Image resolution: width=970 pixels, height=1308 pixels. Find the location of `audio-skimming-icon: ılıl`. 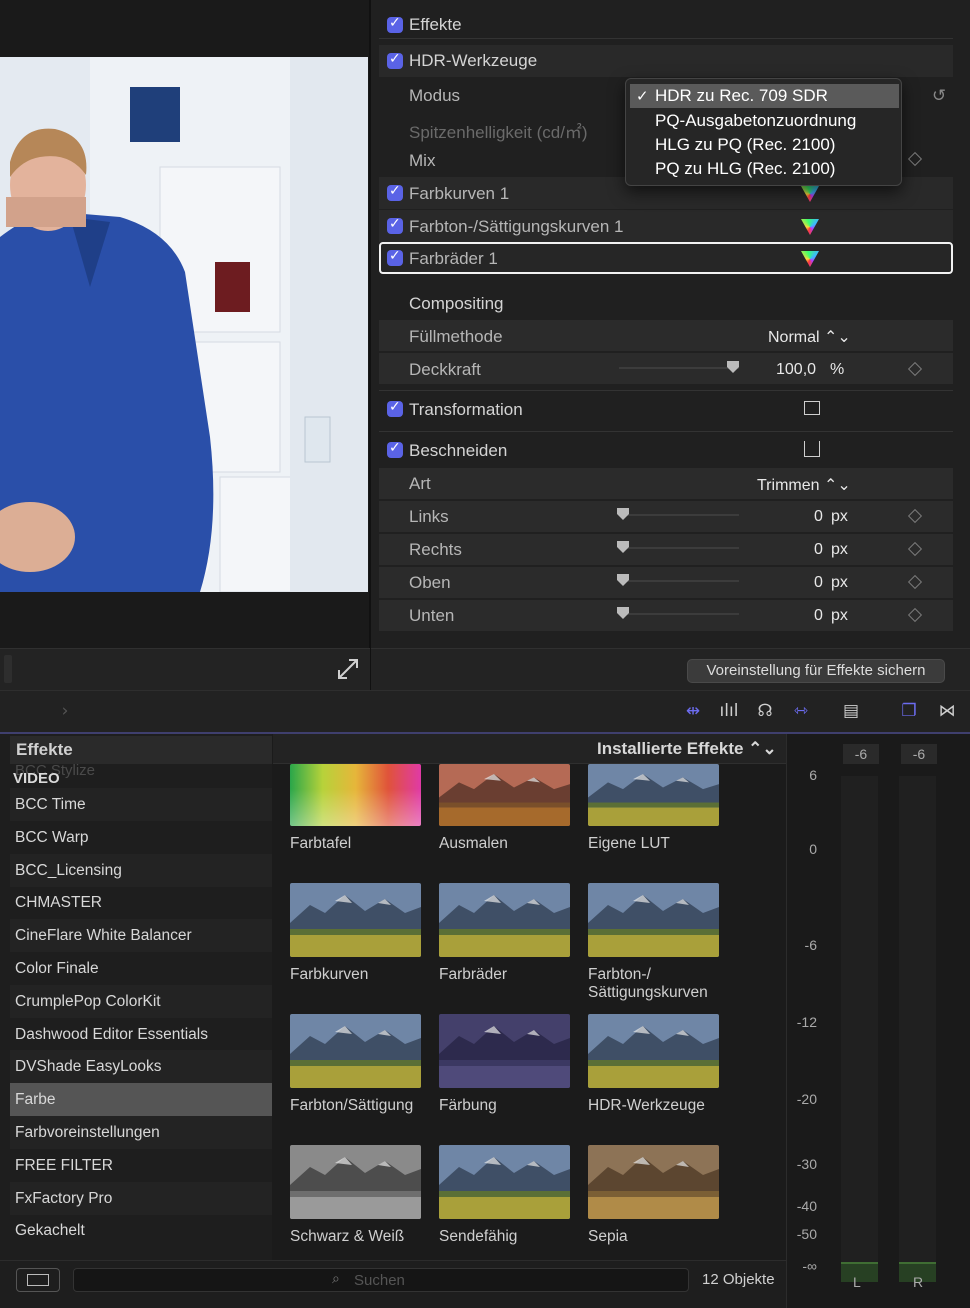

audio-skimming-icon: ılıl is located at coordinates (729, 711).